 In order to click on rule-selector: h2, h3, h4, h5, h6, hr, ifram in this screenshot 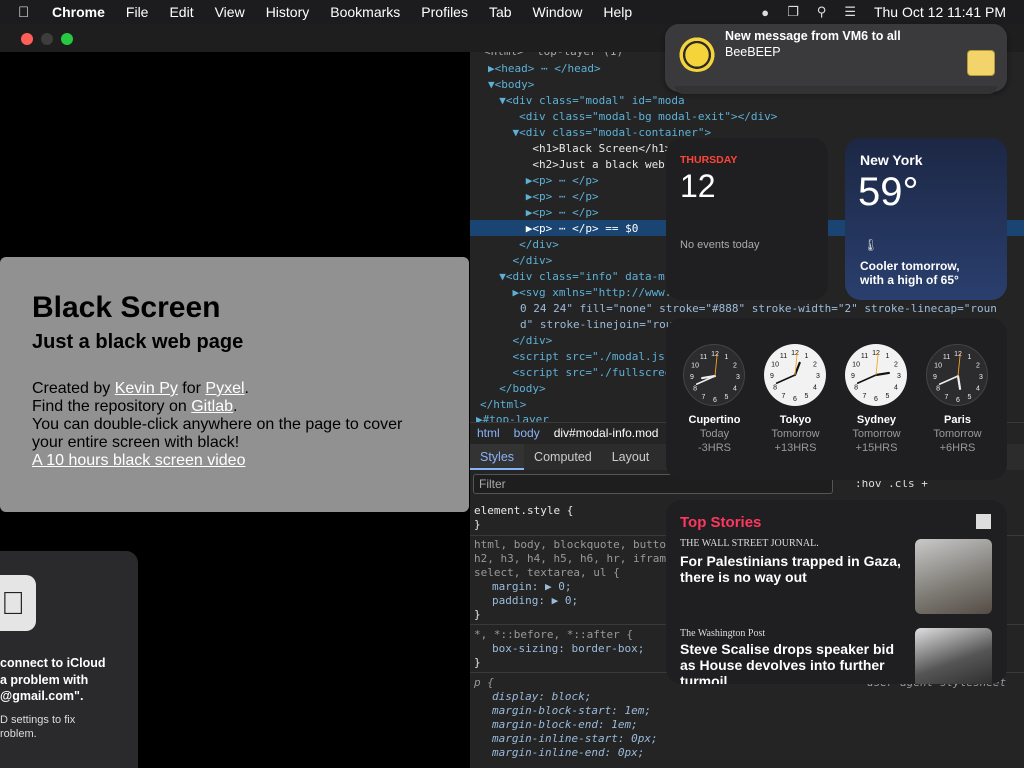, I will do `click(570, 559)`.